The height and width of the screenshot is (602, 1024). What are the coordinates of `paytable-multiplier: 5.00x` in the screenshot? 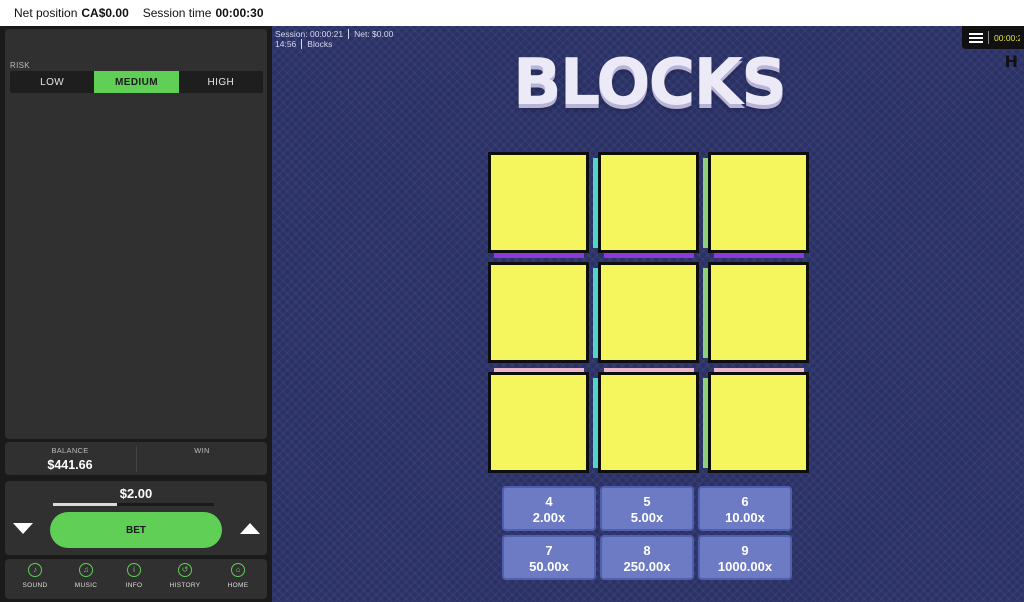 It's located at (647, 517).